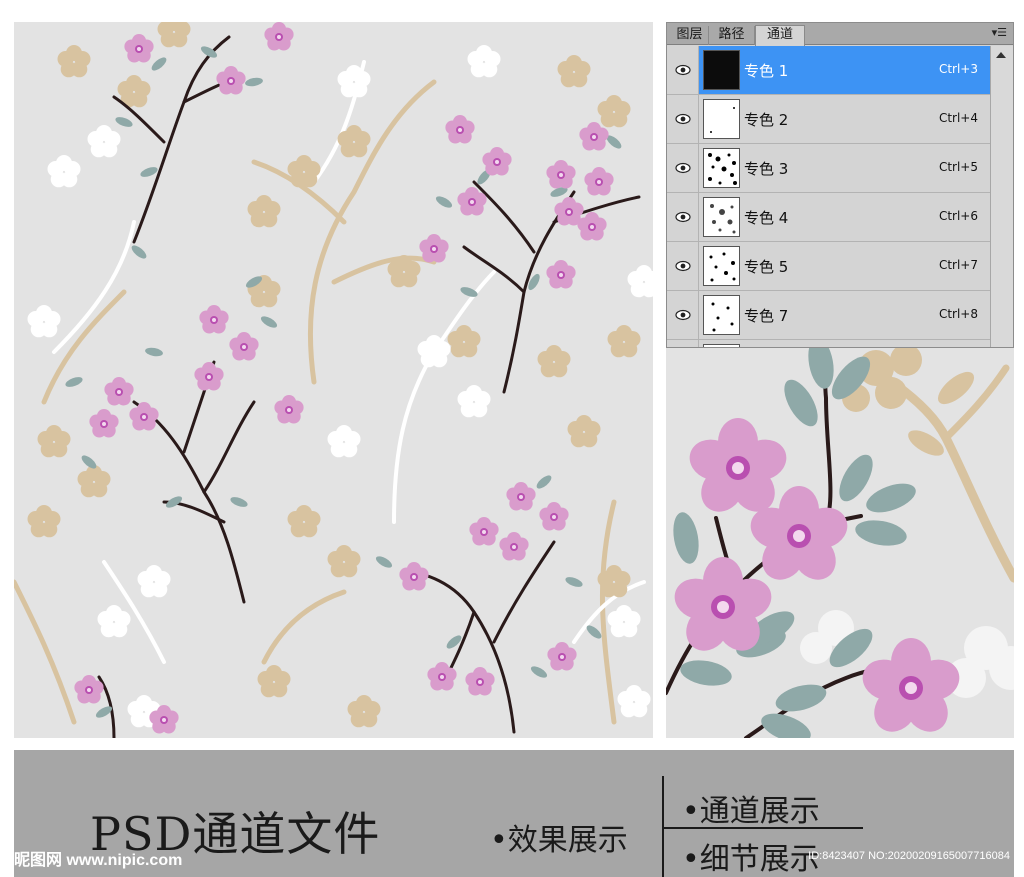 The image size is (1024, 877). What do you see at coordinates (1001, 196) in the screenshot?
I see `panel-scrollbar` at bounding box center [1001, 196].